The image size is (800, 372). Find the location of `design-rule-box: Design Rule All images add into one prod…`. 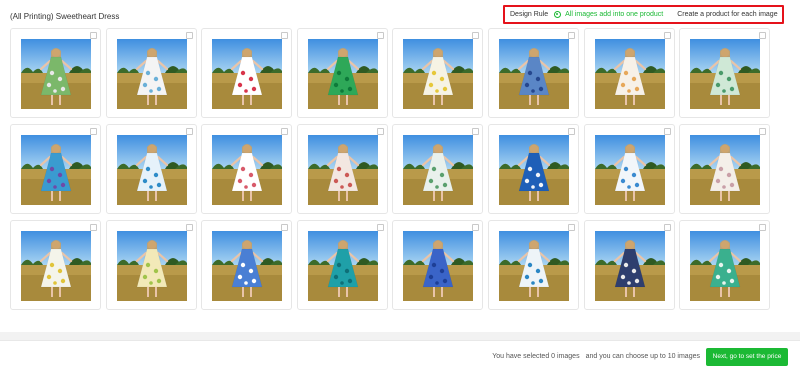

design-rule-box: Design Rule All images add into one prod… is located at coordinates (643, 14).